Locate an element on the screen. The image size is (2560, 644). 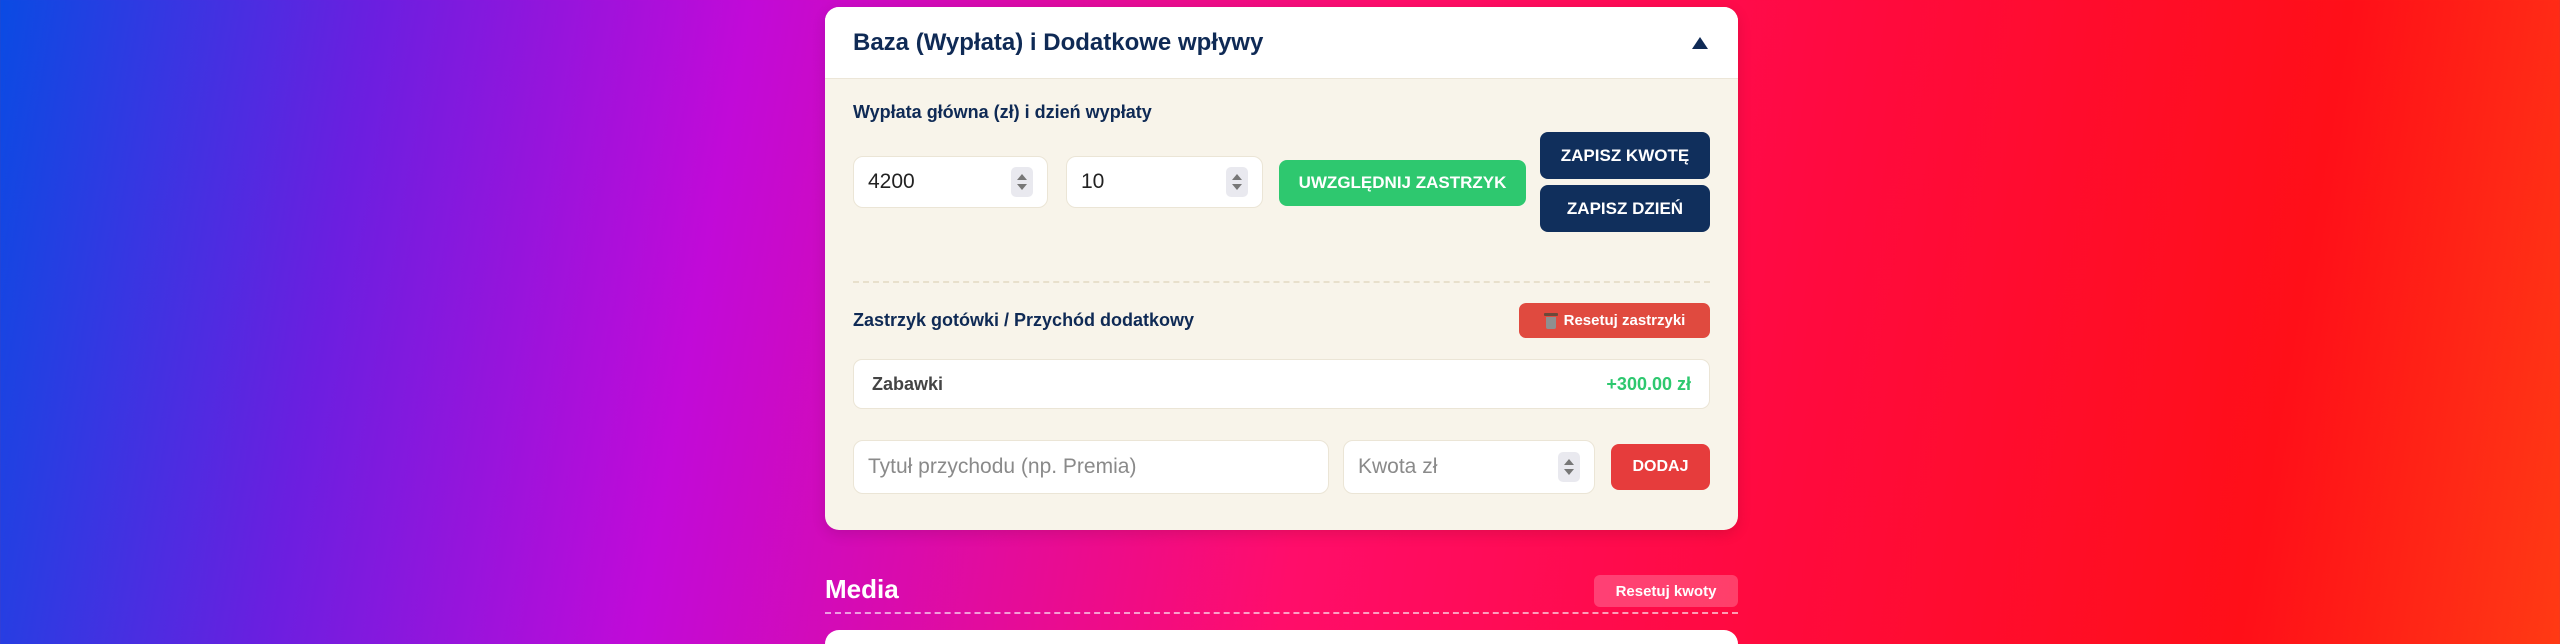
save-day-button: ZAPISZ DZIEŃ is located at coordinates (1625, 208).